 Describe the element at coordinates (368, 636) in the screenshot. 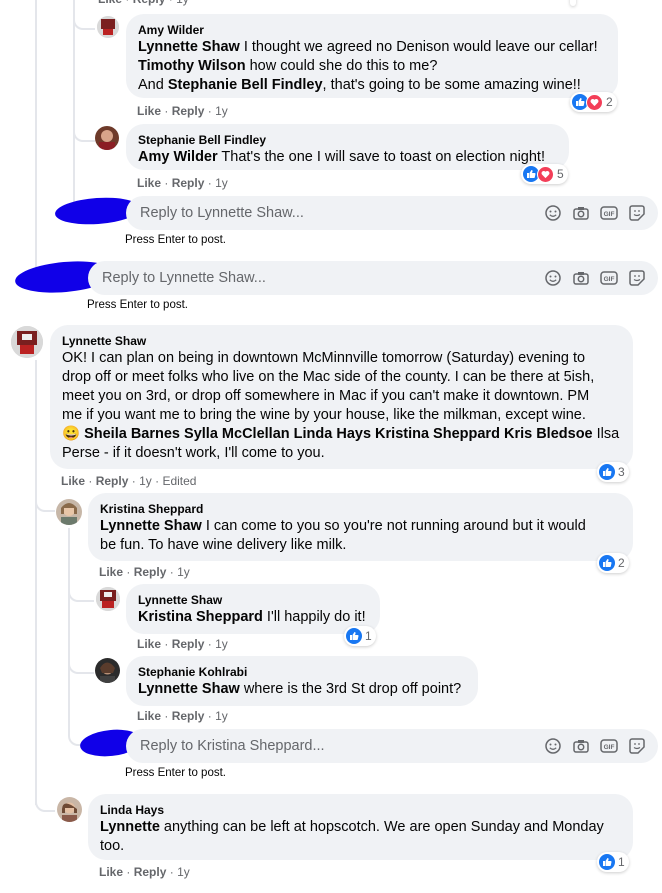

I see `reaction-count: 1` at that location.